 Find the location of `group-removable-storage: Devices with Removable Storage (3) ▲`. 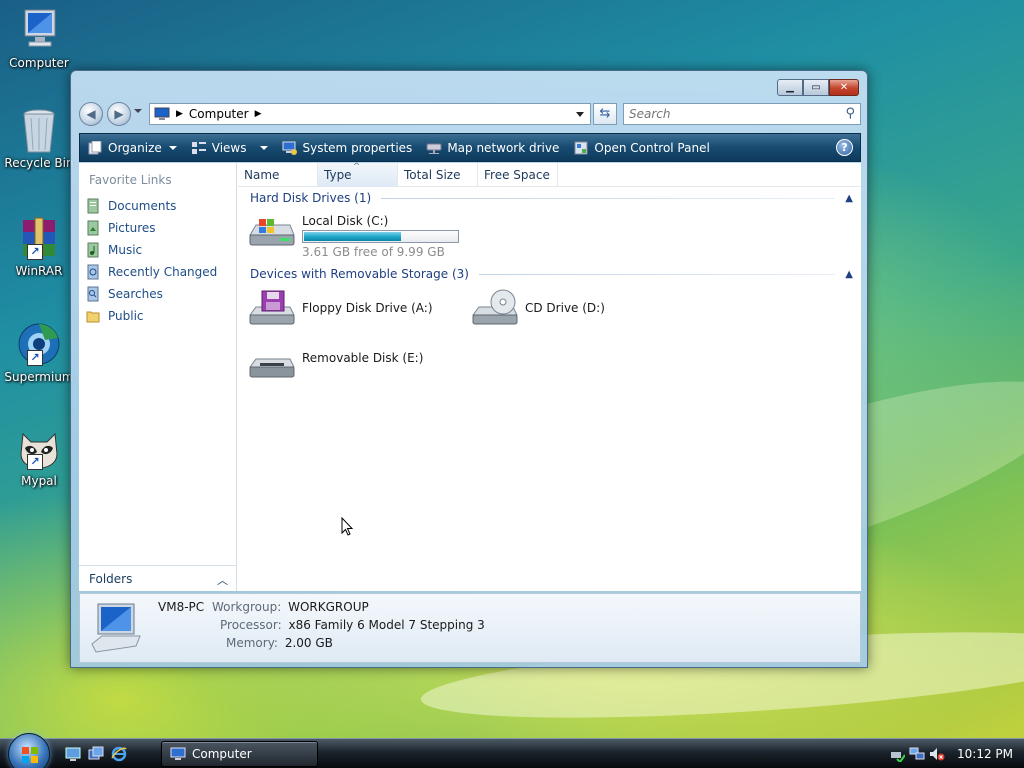

group-removable-storage: Devices with Removable Storage (3) ▲ is located at coordinates (551, 274).